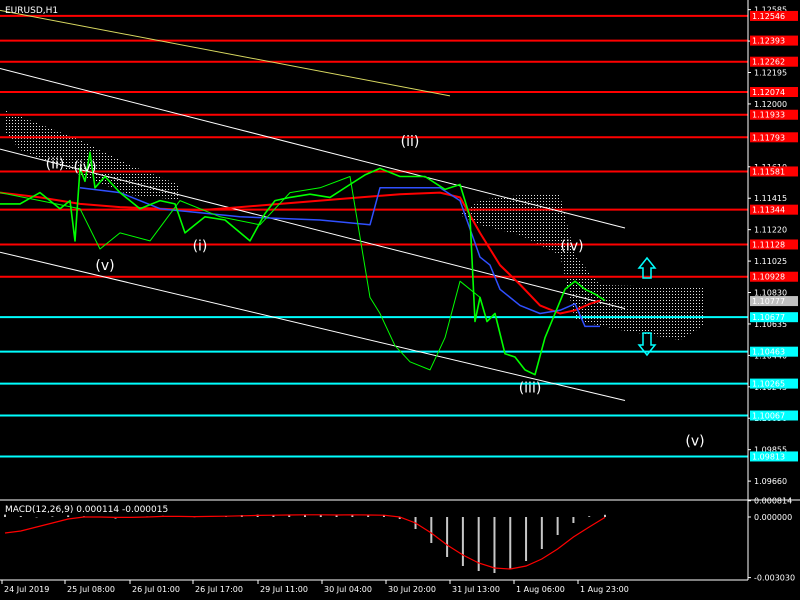 The width and height of the screenshot is (800, 600). What do you see at coordinates (768, 456) in the screenshot?
I see `support-label: 1.09813` at bounding box center [768, 456].